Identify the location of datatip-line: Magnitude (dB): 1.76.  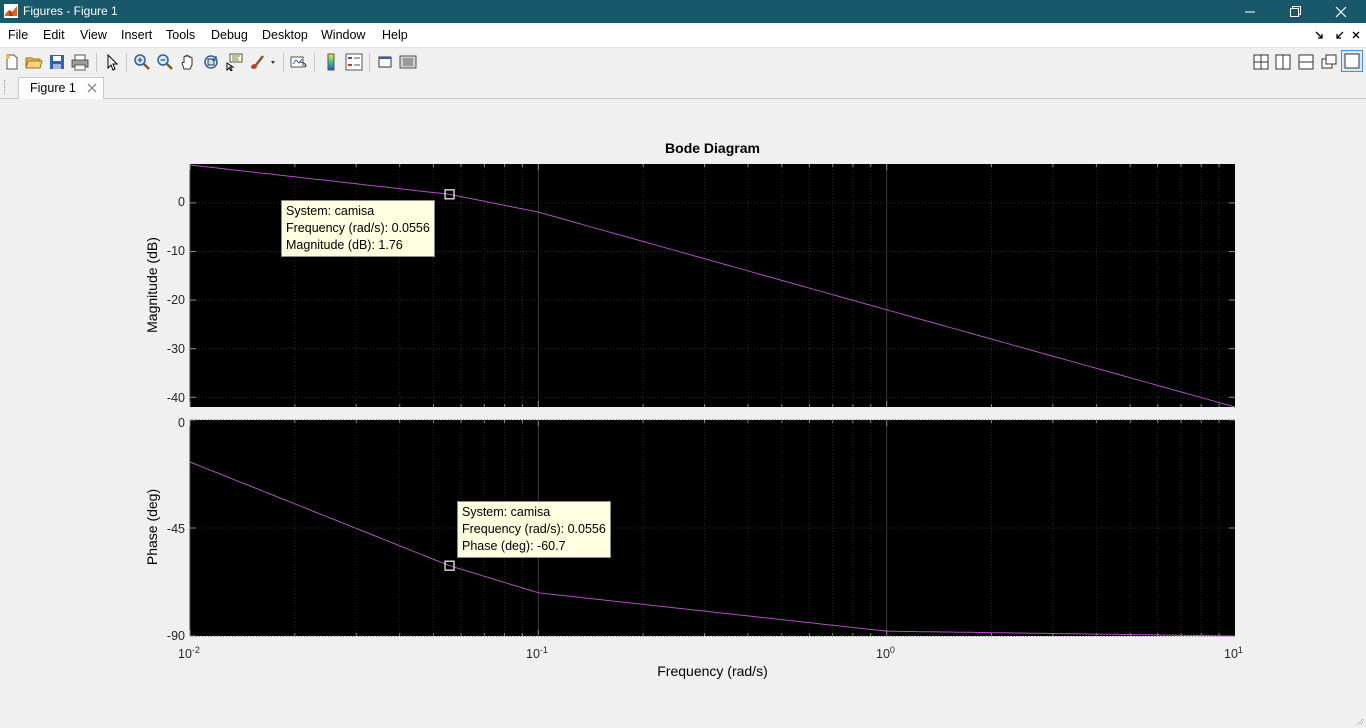
(344, 245).